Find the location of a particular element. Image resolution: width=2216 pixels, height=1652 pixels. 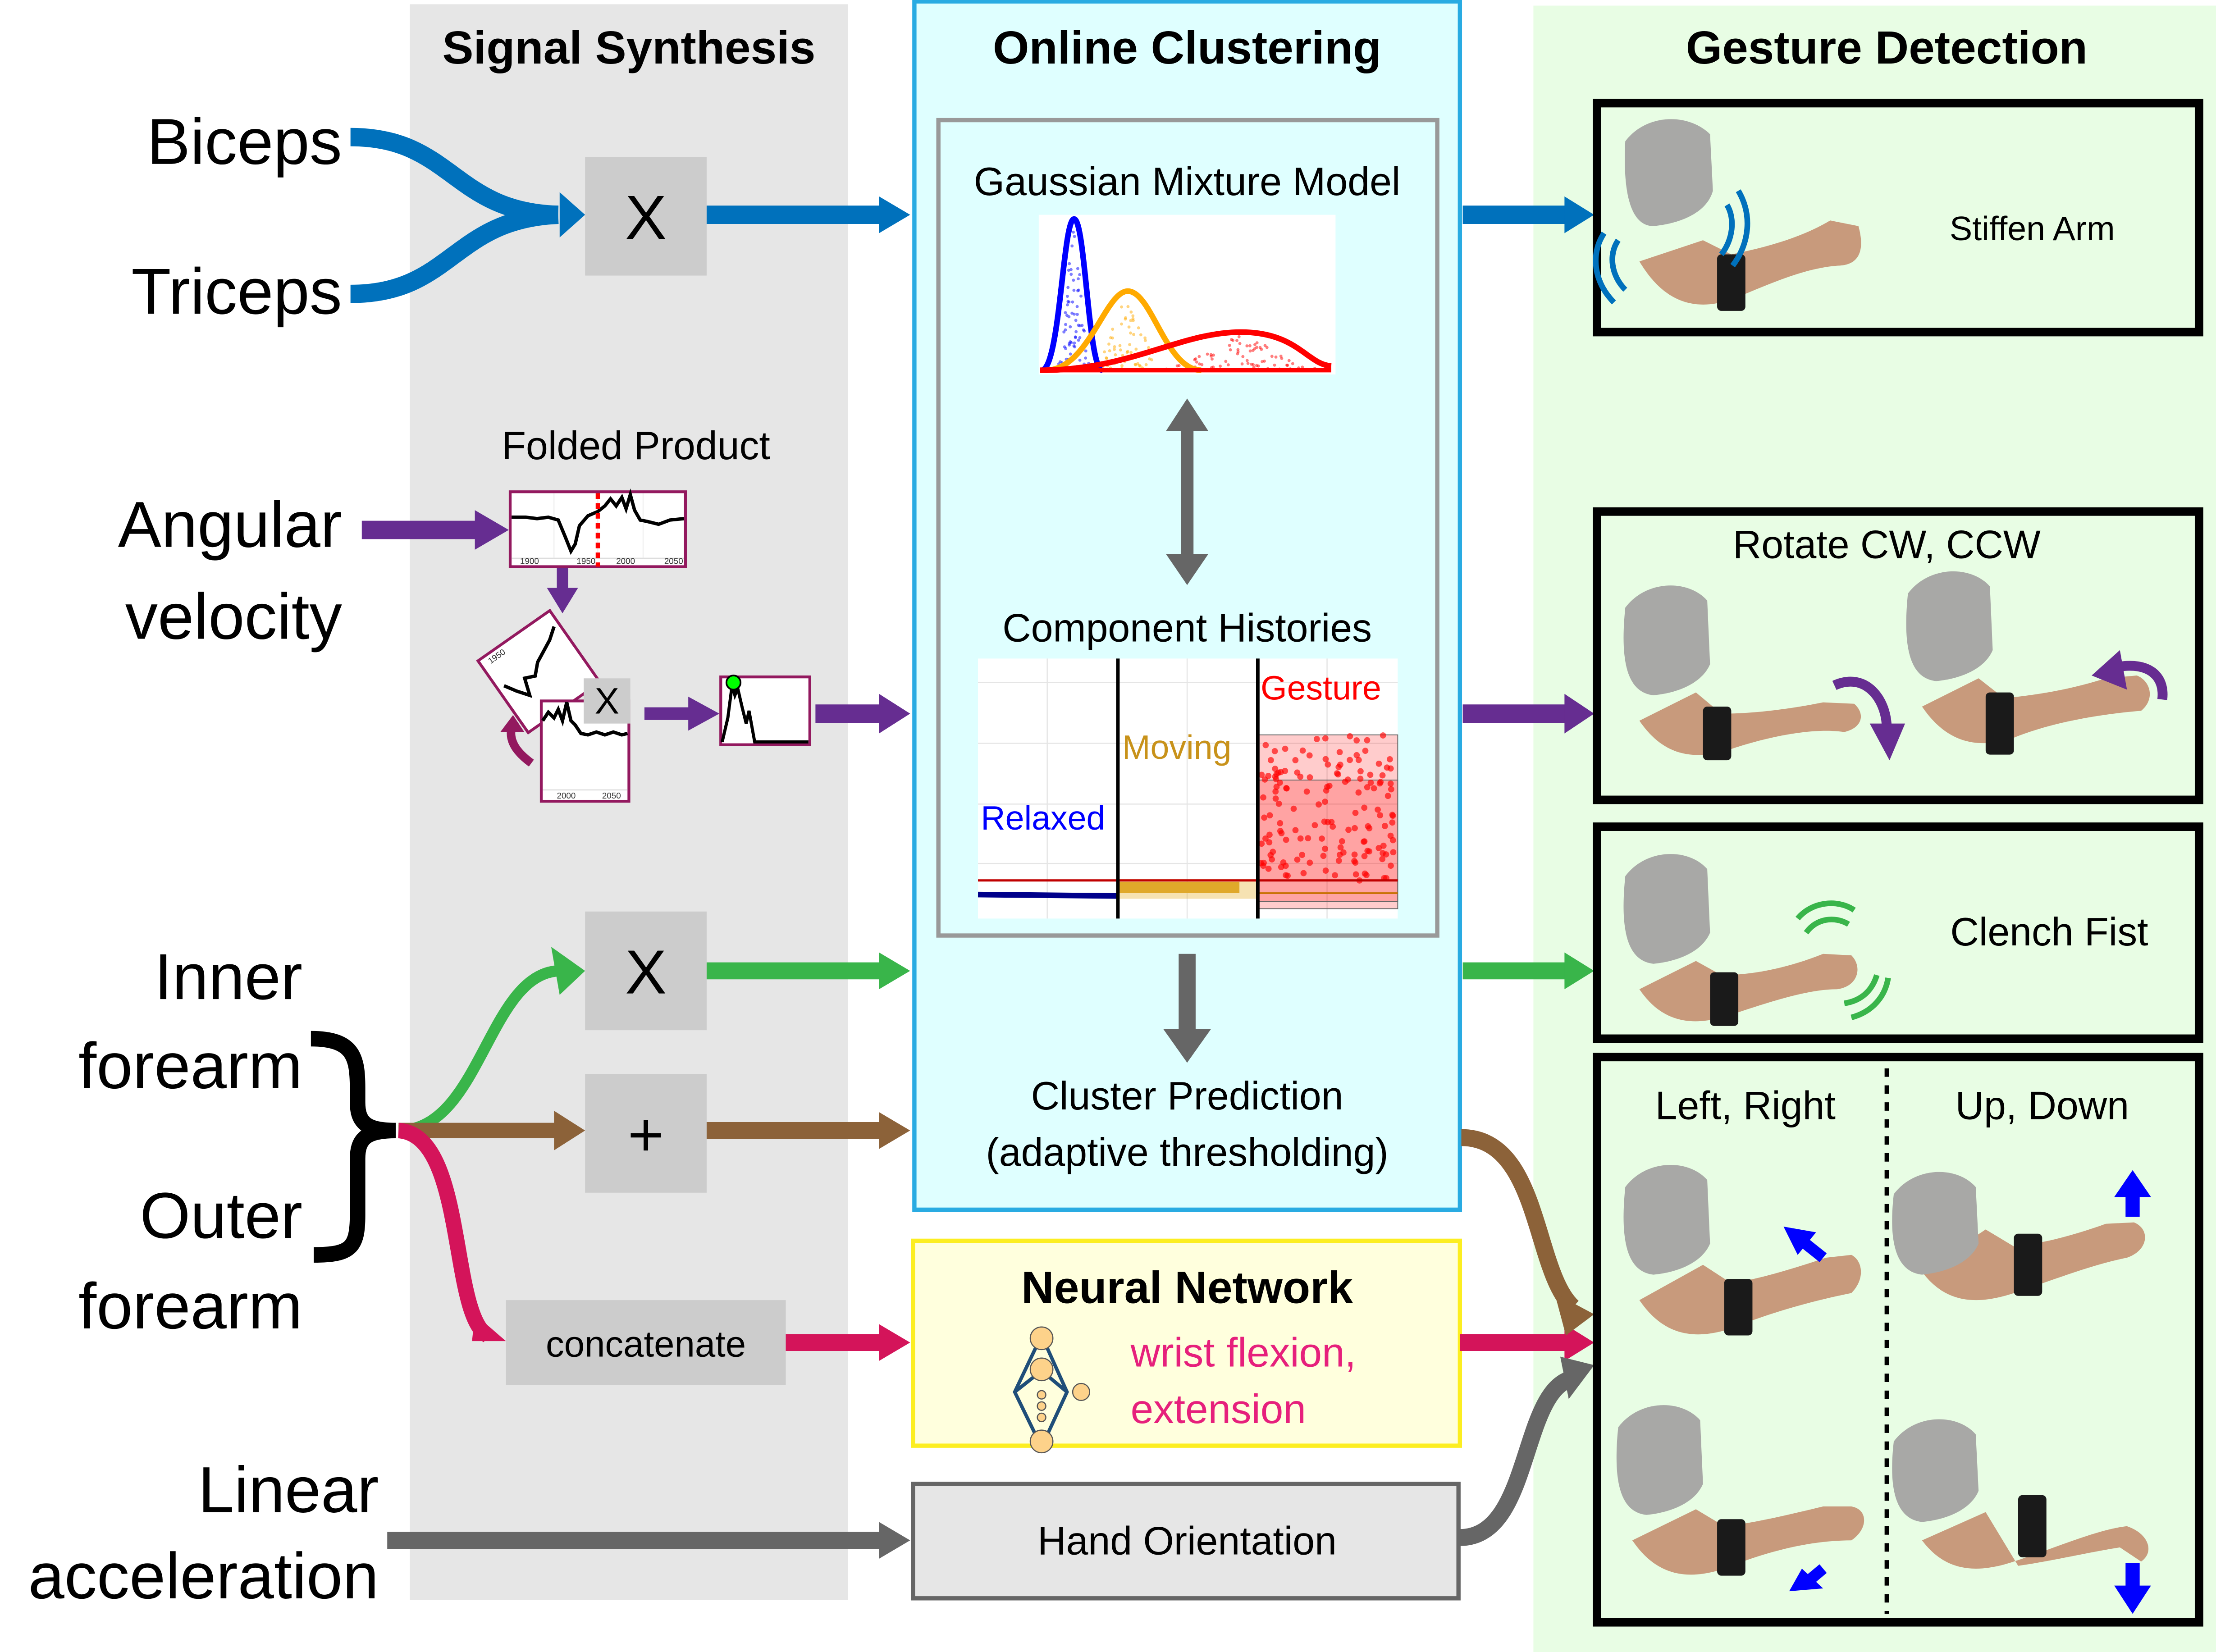

gesture-band-inner is located at coordinates (1327, 841).